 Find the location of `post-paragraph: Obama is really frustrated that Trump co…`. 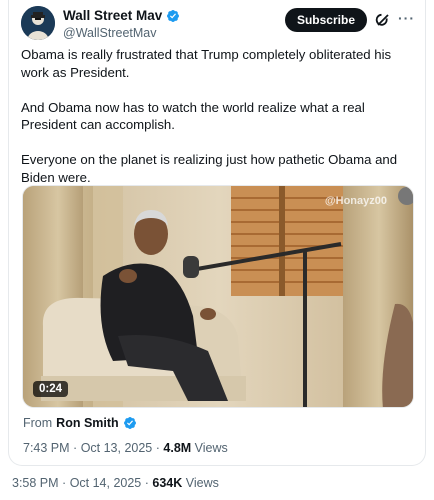

post-paragraph: Obama is really frustrated that Trump co… is located at coordinates (206, 63).